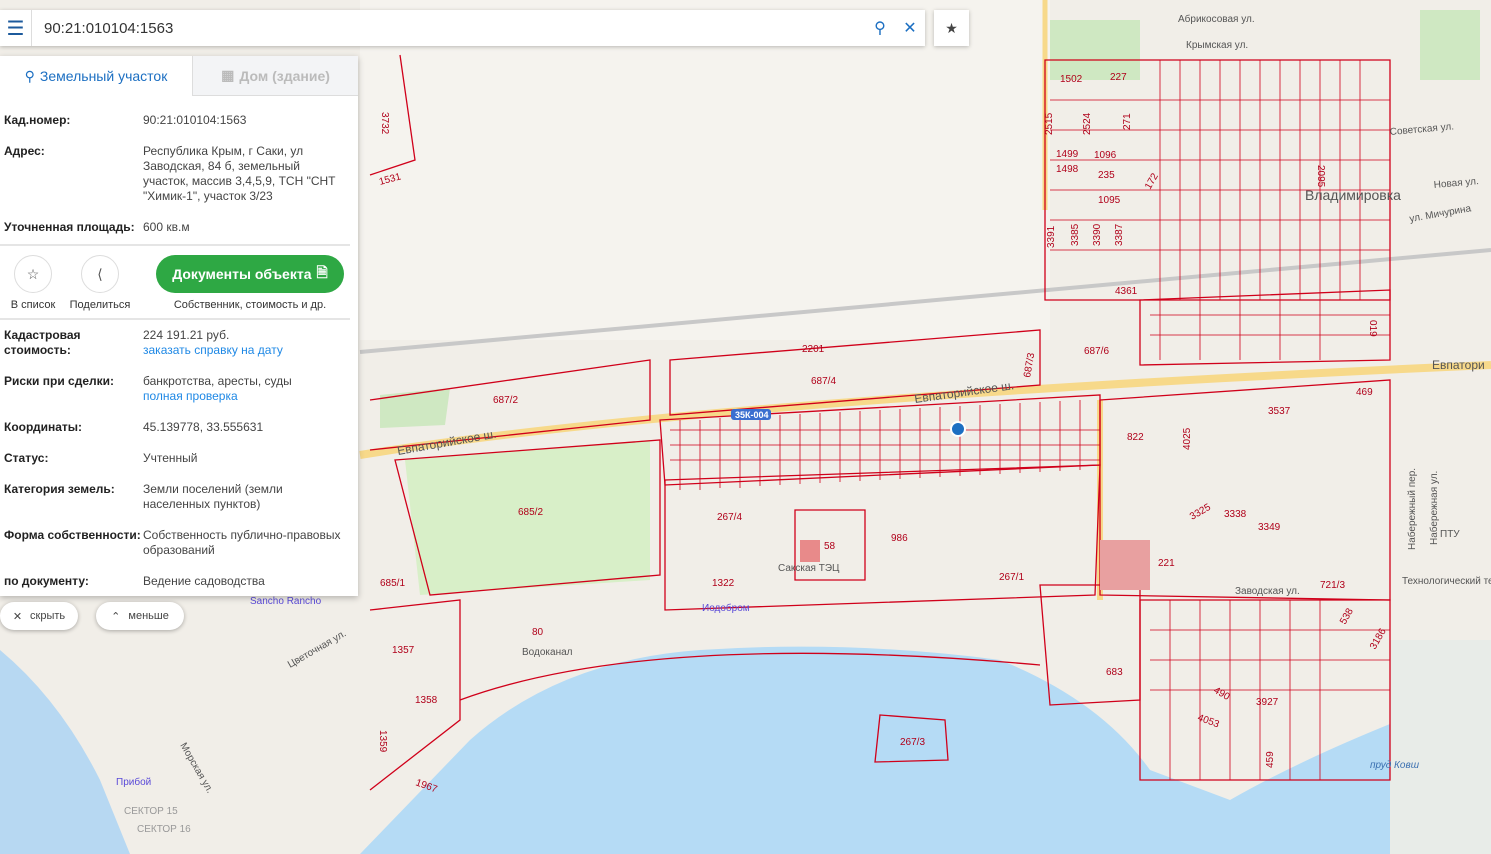 Image resolution: width=1491 pixels, height=854 pixels. What do you see at coordinates (1135, 437) in the screenshot?
I see `parcel-label: 822` at bounding box center [1135, 437].